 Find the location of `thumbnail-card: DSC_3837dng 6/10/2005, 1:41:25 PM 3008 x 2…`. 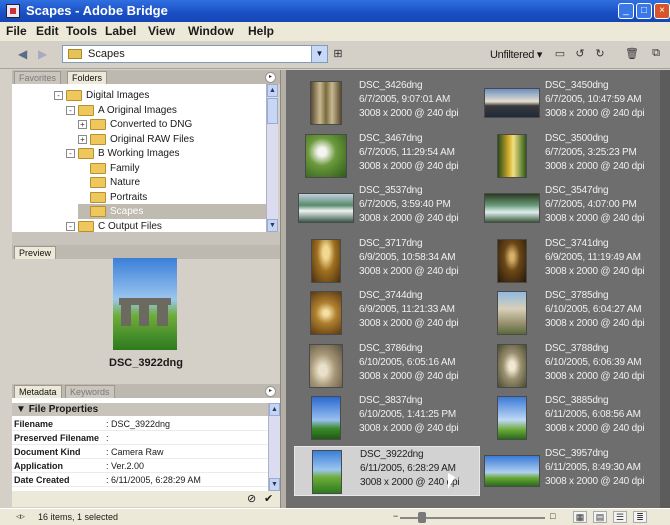

thumbnail-card: DSC_3837dng 6/10/2005, 1:41:25 PM 3008 x 2… is located at coordinates (387, 418).